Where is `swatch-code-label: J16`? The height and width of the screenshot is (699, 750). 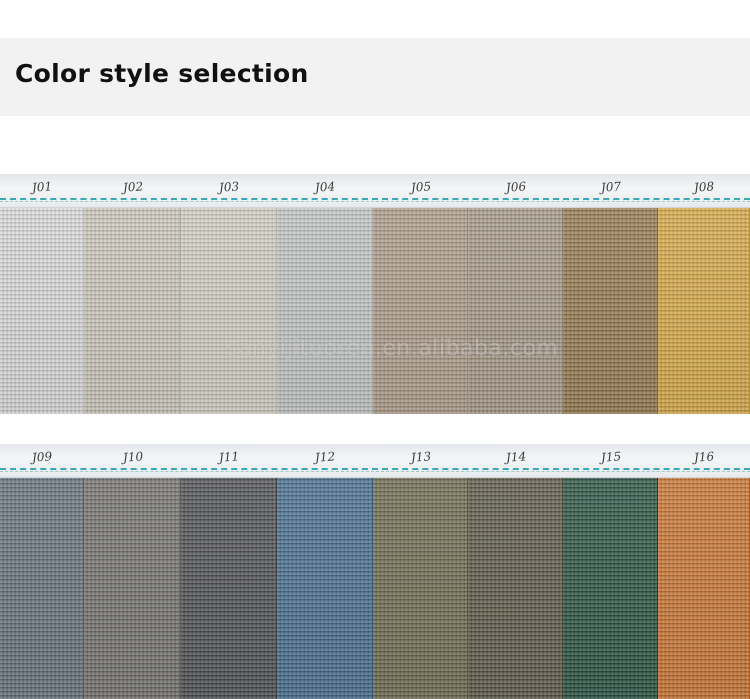 swatch-code-label: J16 is located at coordinates (704, 457).